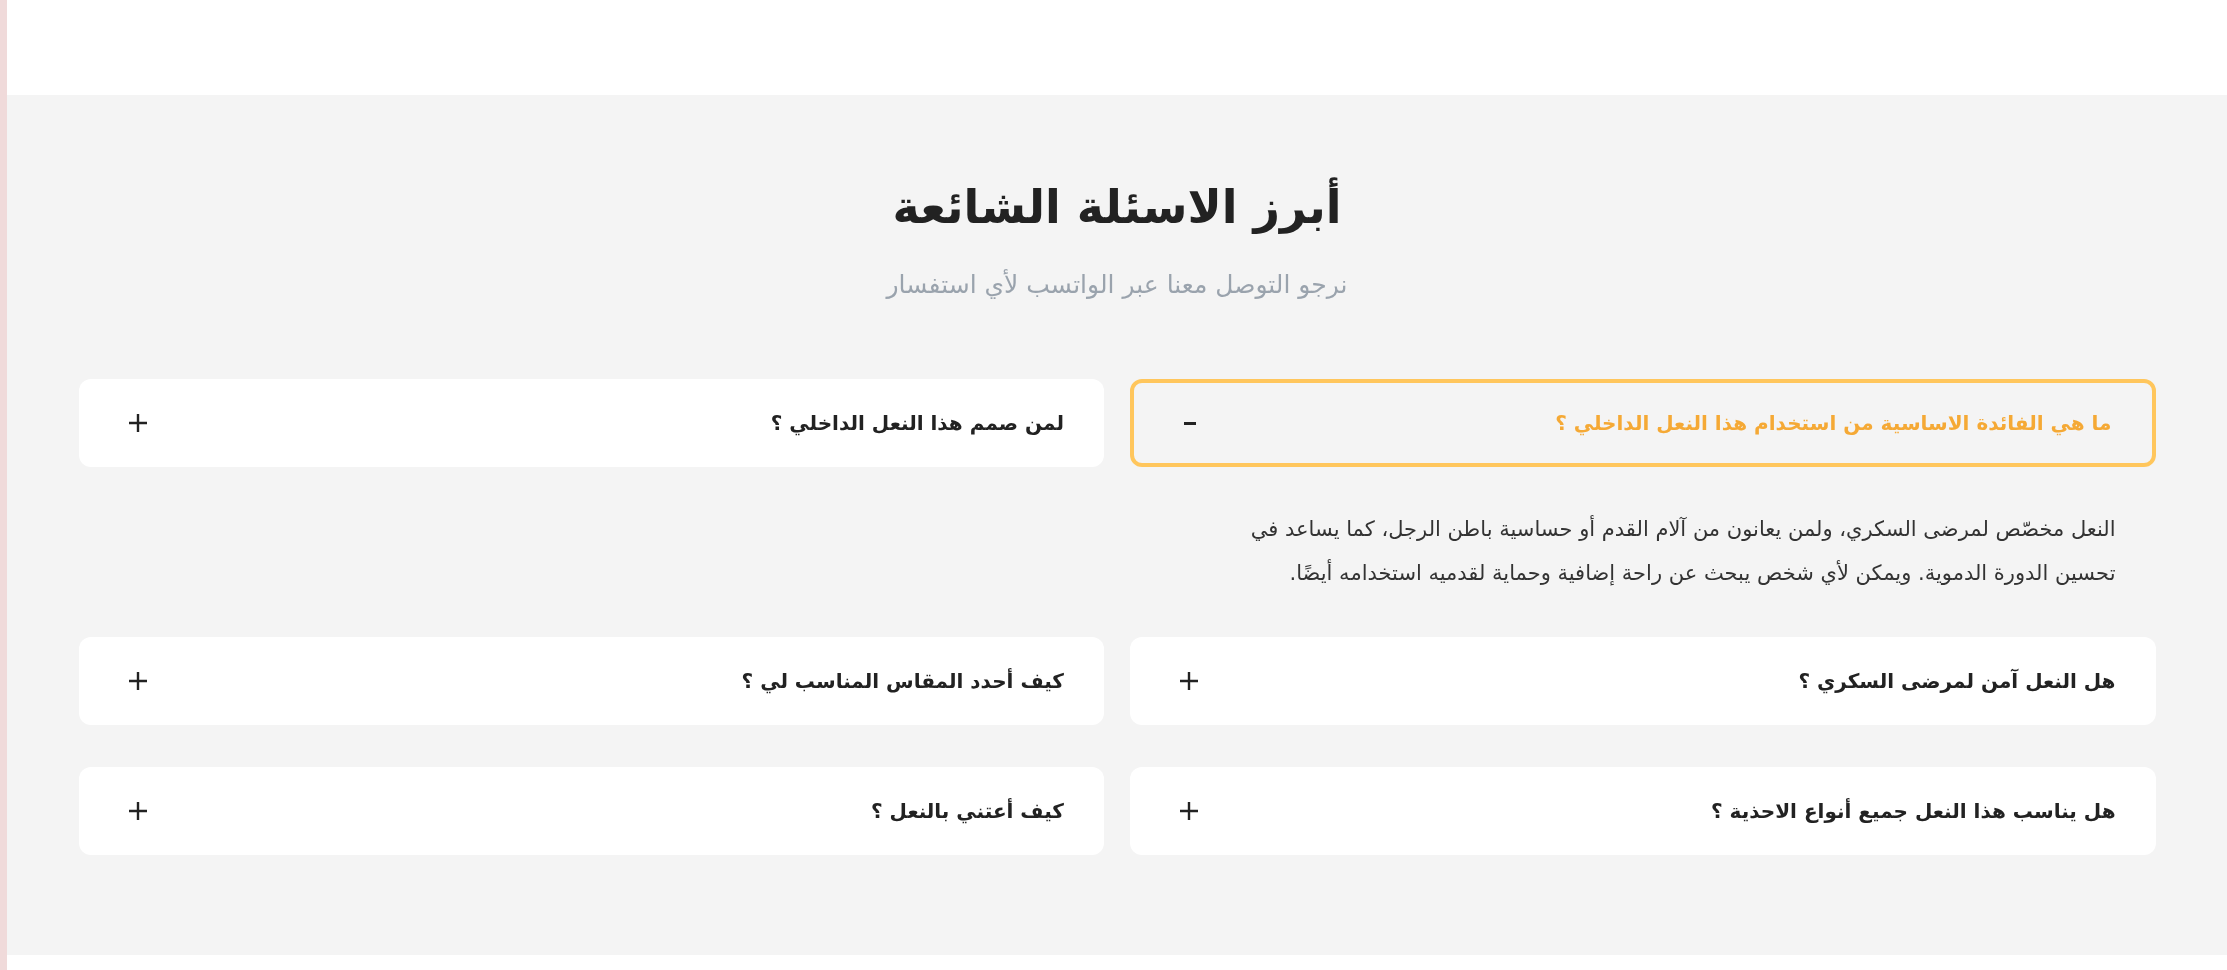 This screenshot has width=2227, height=970. I want to click on faq-question: كيف أعتني بالنعل ؟, so click(591, 811).